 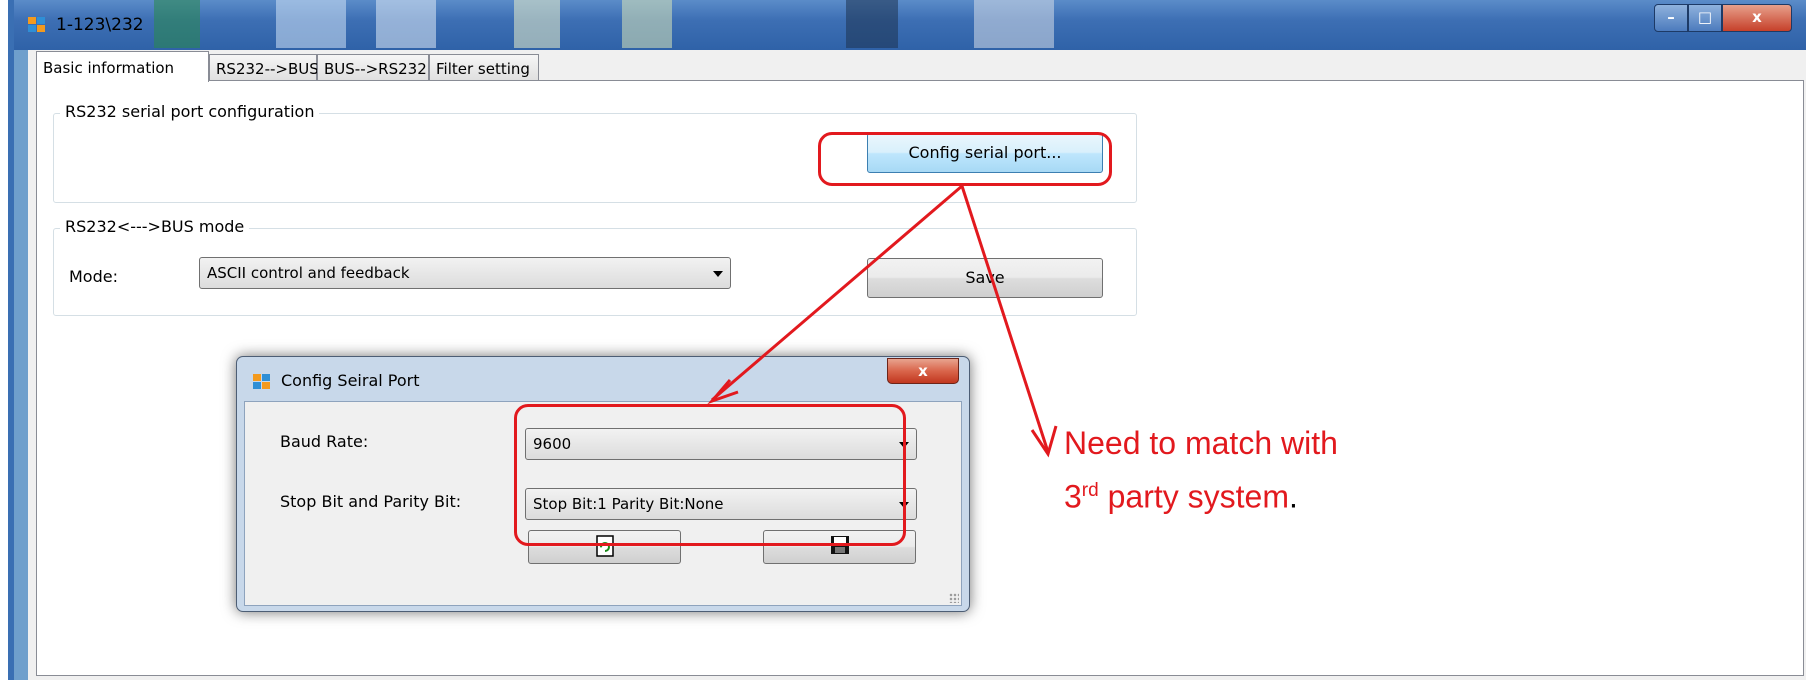 What do you see at coordinates (1201, 443) in the screenshot?
I see `annotation-line-1: Need to match with` at bounding box center [1201, 443].